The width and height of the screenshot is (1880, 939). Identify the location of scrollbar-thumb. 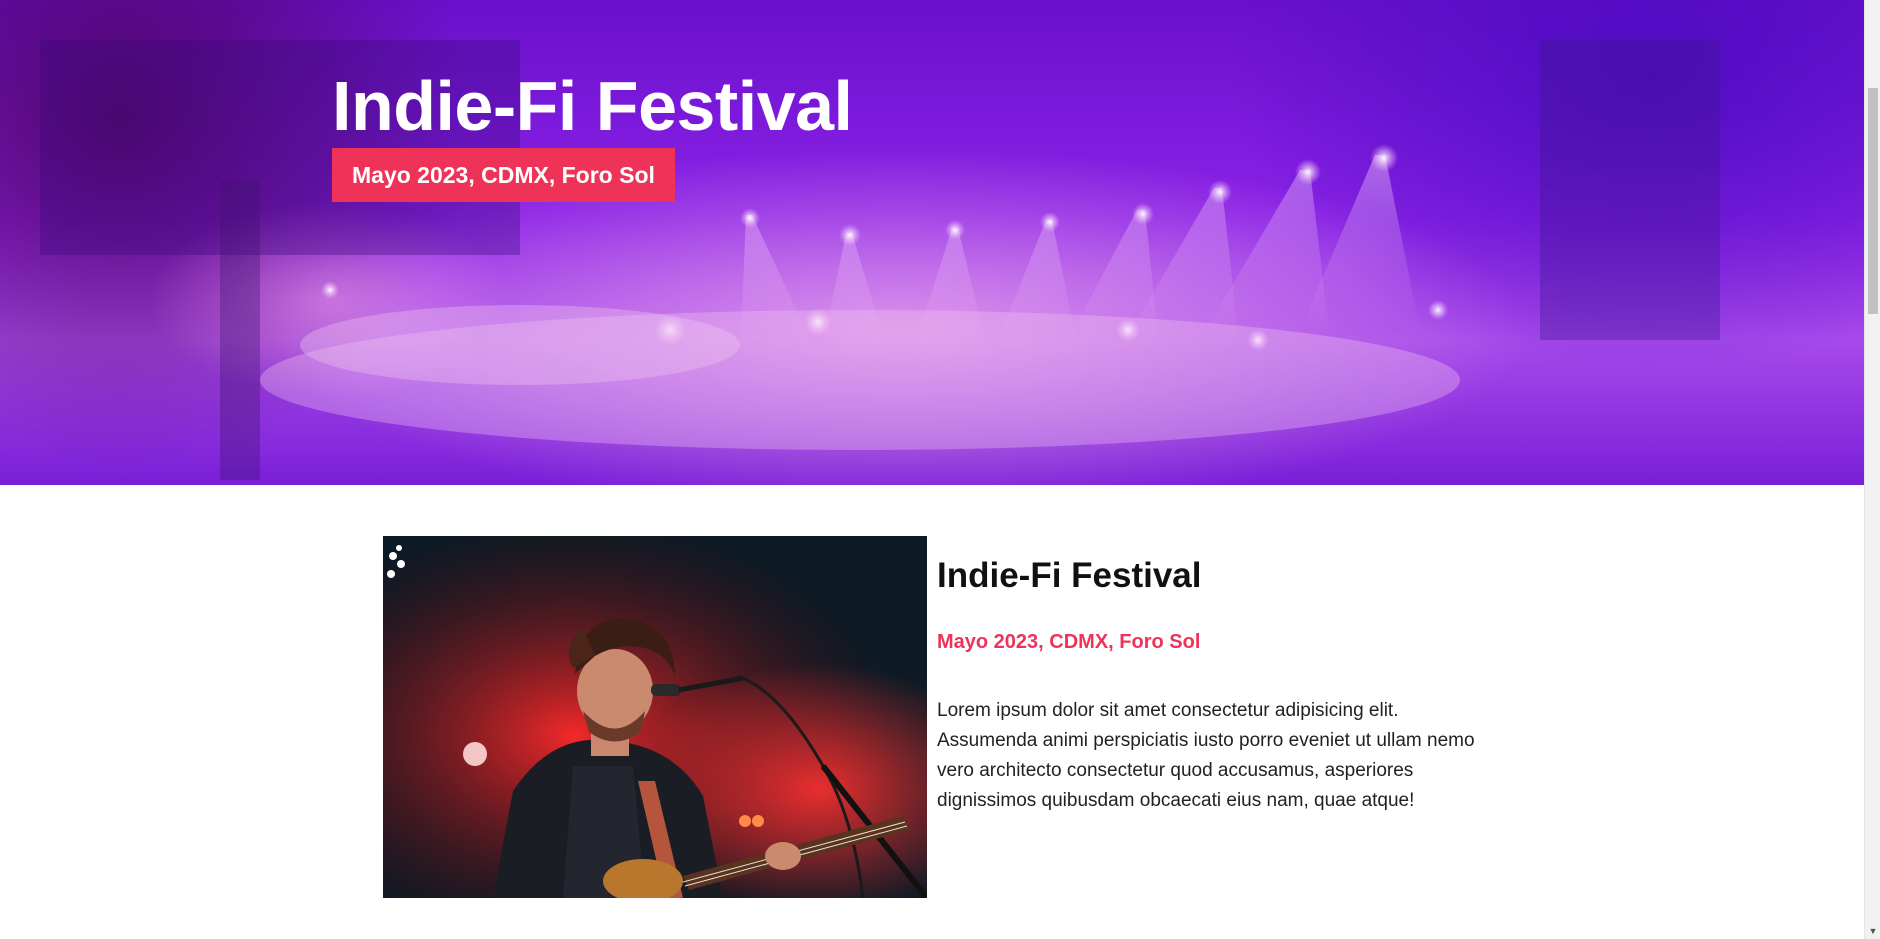
(1873, 201).